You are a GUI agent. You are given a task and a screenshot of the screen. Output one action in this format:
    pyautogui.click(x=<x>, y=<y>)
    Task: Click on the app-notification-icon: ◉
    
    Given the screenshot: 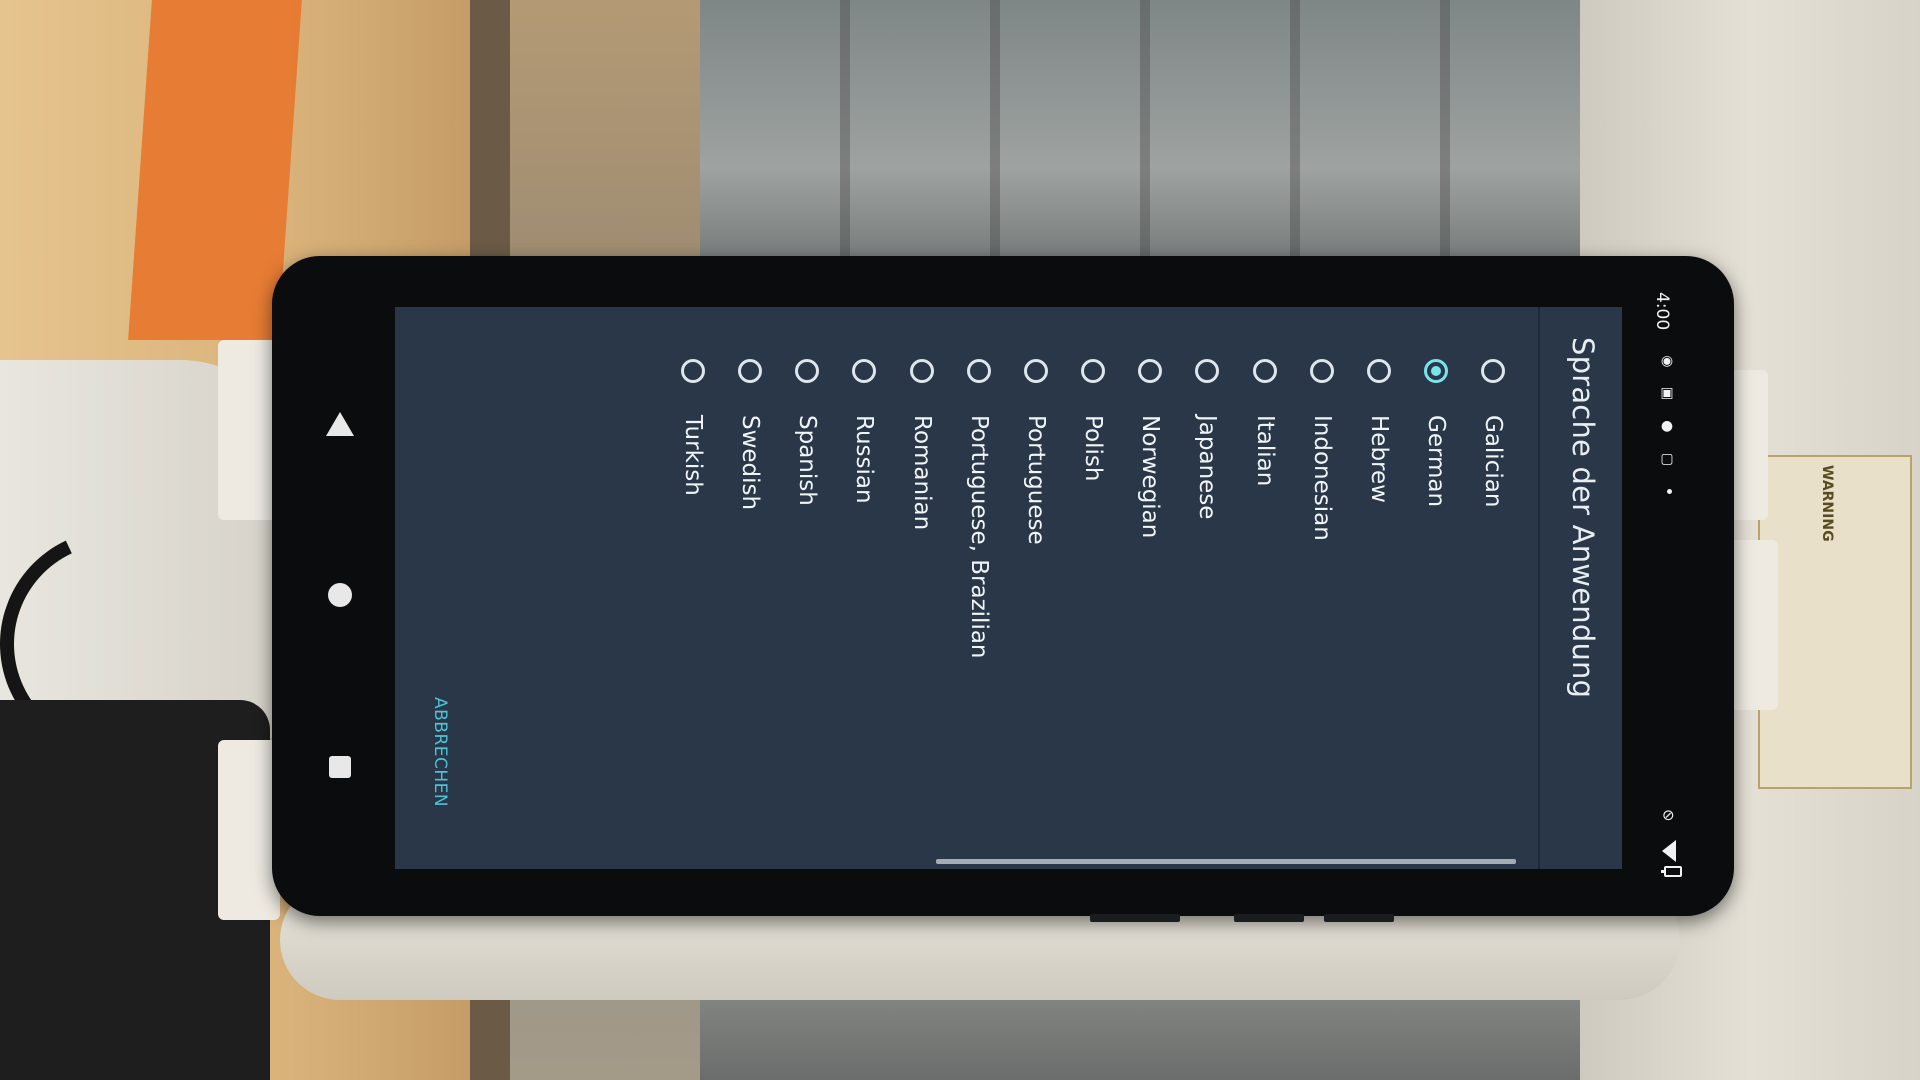 What is the action you would take?
    pyautogui.click(x=1667, y=361)
    